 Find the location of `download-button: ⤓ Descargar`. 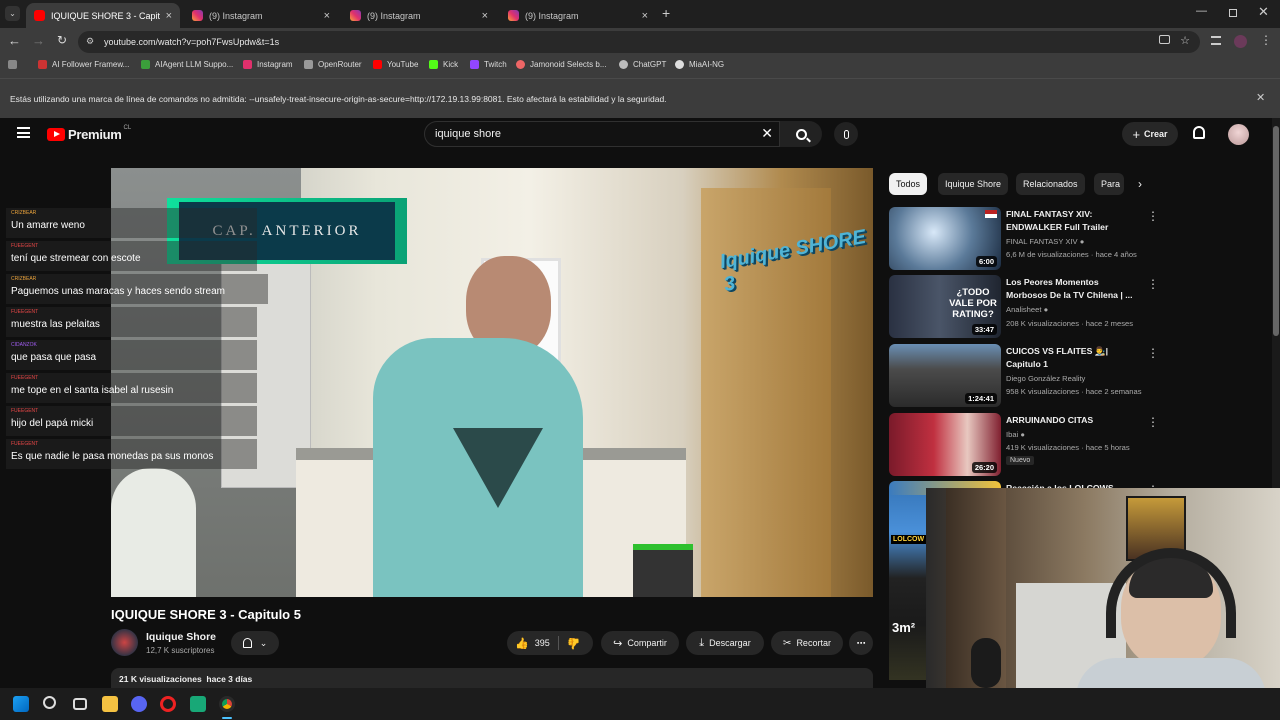

download-button: ⤓ Descargar is located at coordinates (725, 643).